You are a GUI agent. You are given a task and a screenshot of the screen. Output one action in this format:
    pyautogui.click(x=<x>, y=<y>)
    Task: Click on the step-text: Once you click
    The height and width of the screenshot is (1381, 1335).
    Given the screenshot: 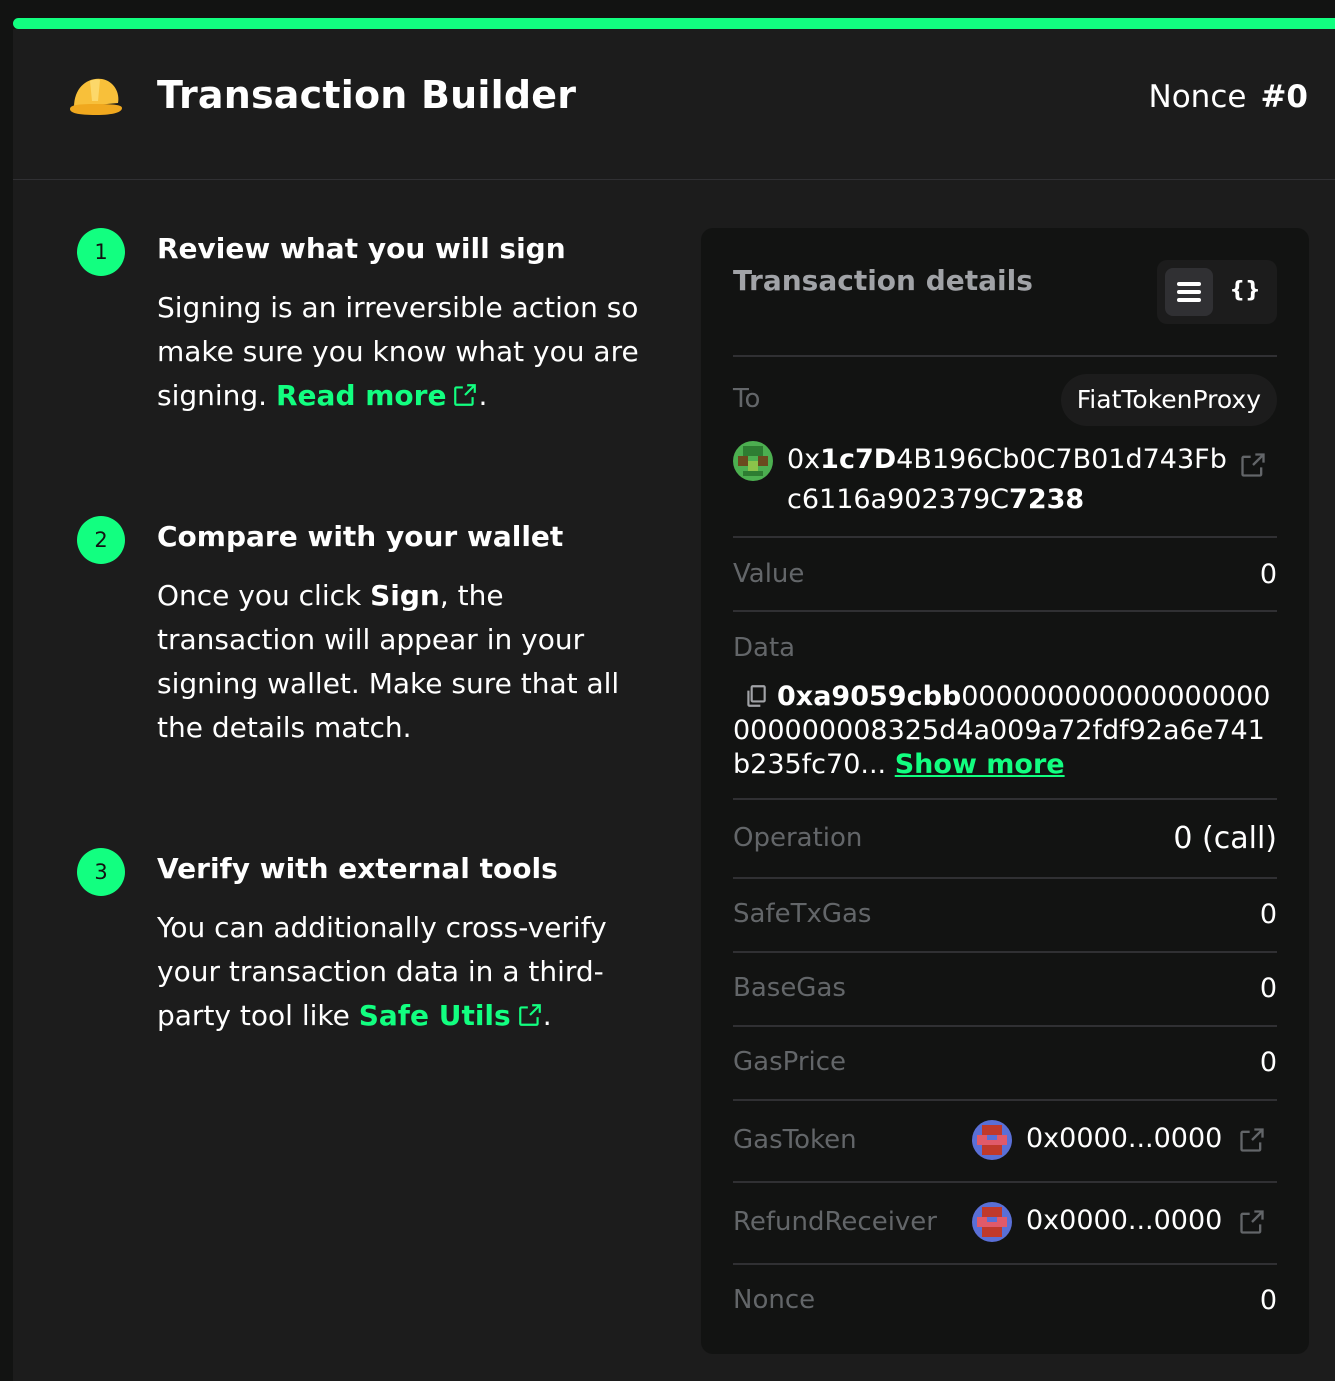 What is the action you would take?
    pyautogui.click(x=259, y=595)
    